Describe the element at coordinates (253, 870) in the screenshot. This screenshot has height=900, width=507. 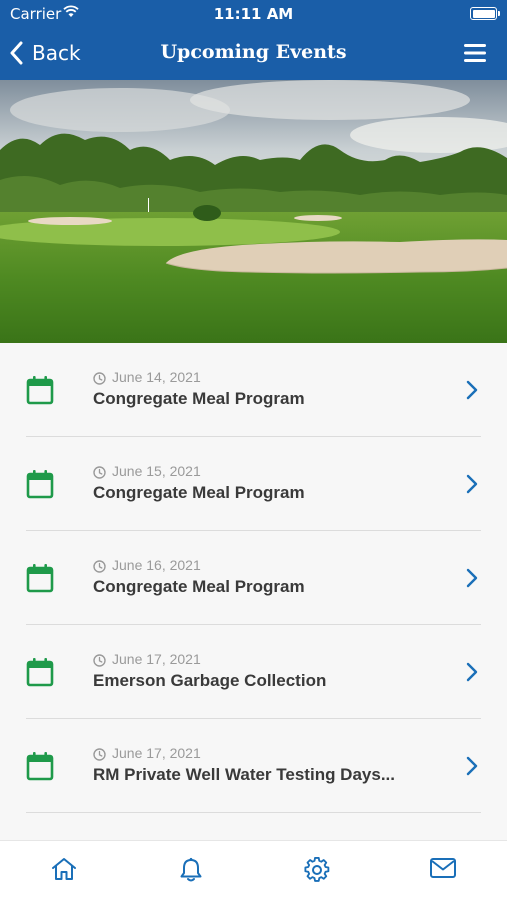
I see `tab-bar` at that location.